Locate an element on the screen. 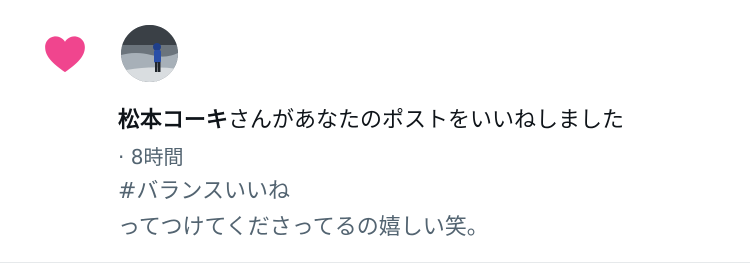  avatar is located at coordinates (149, 53).